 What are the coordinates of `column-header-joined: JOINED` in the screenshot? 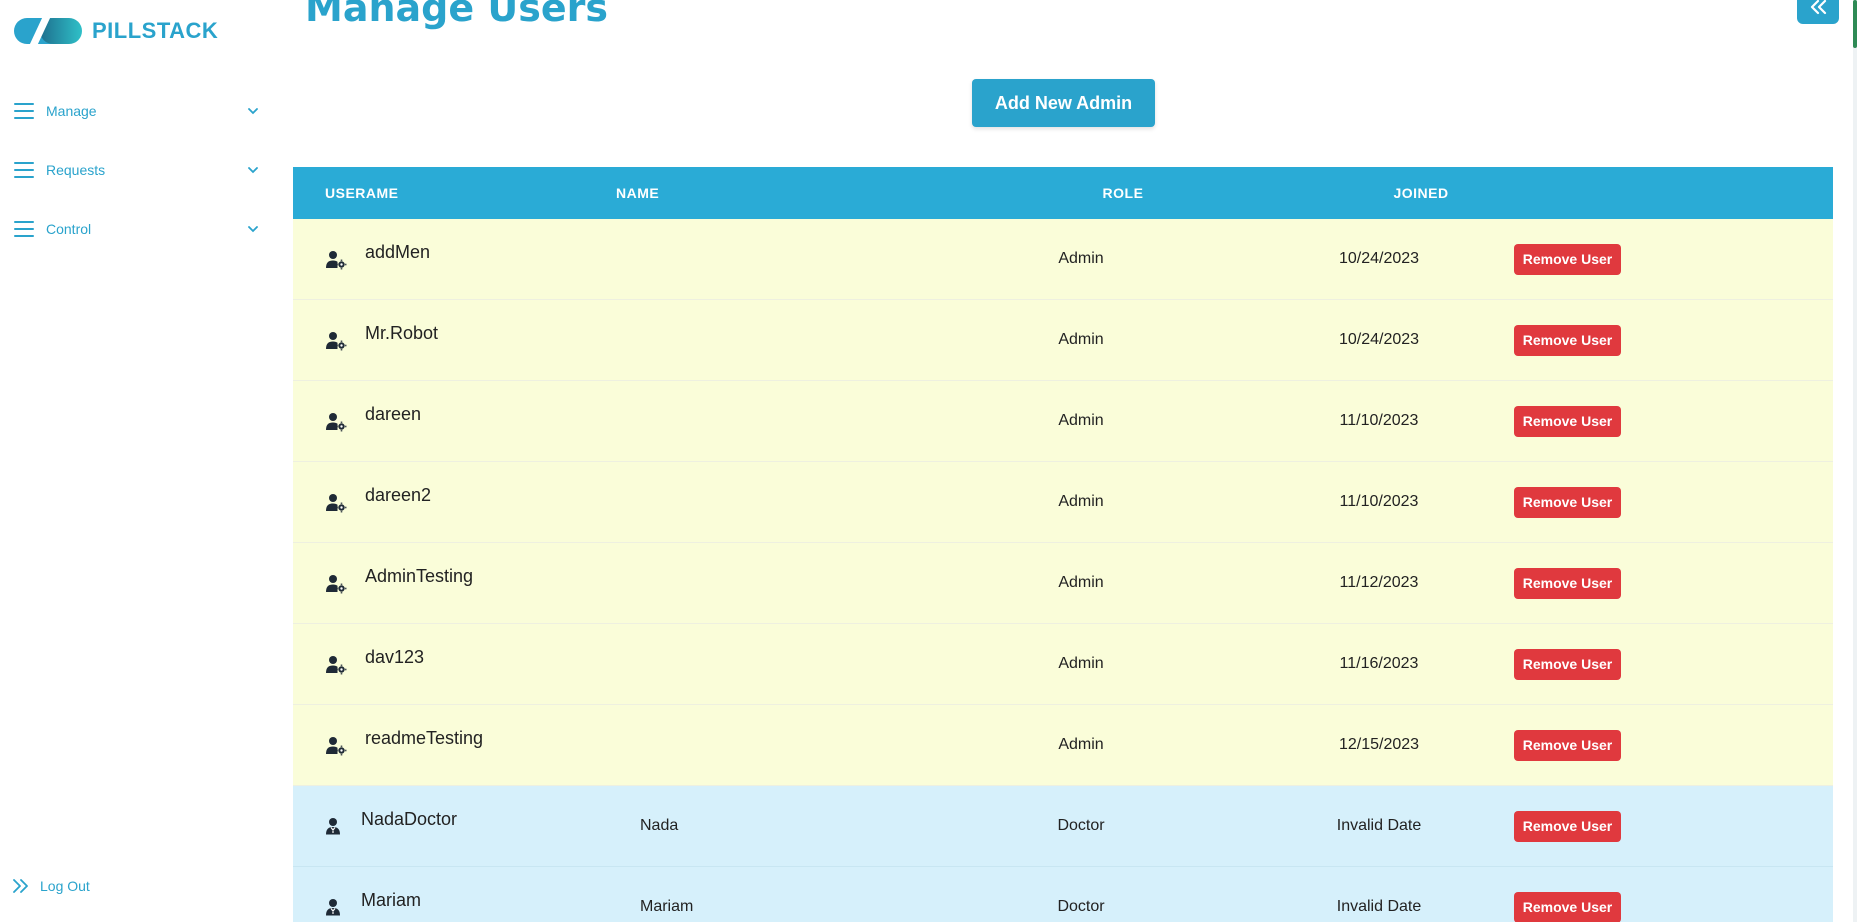 It's located at (1421, 193).